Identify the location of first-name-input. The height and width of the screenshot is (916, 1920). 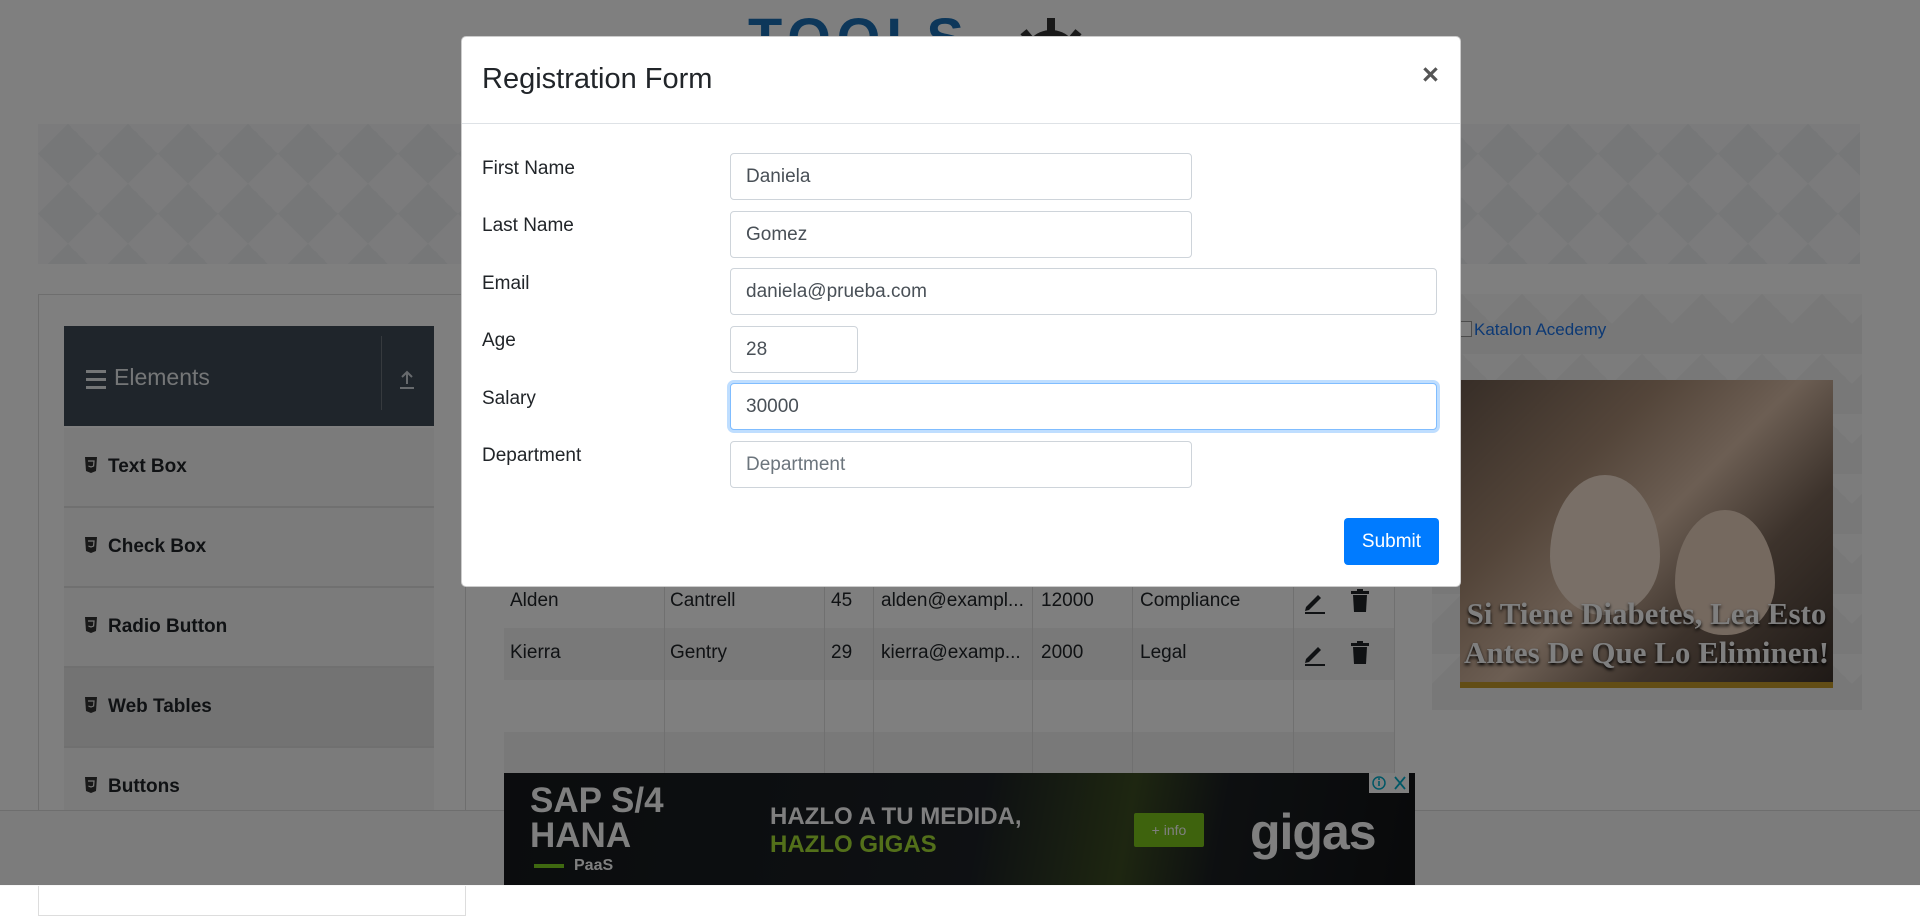
(961, 176).